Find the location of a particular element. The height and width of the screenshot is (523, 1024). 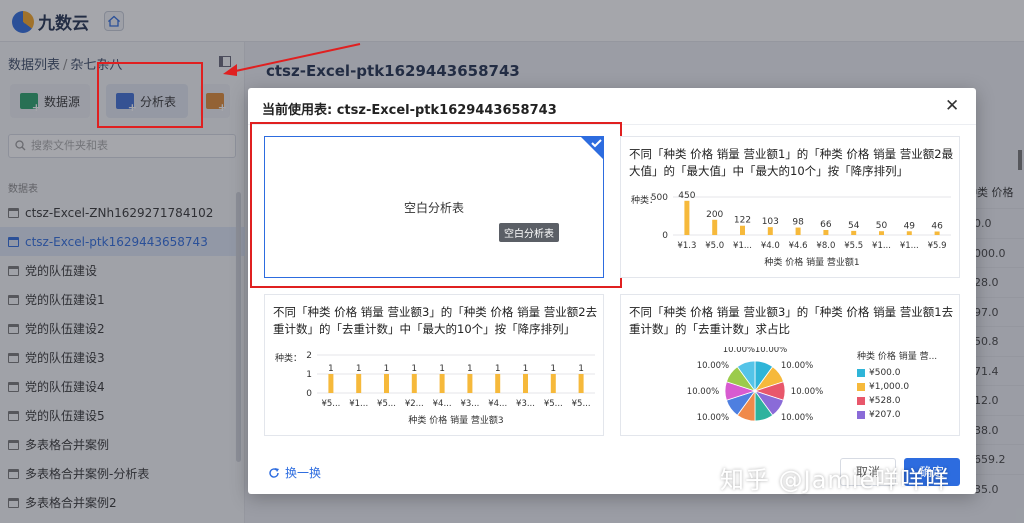

pie-legend: 种类 价格 销量 营... ¥500.0 ¥1,000.0 ¥528.0 ¥207.0 is located at coordinates (907, 385).